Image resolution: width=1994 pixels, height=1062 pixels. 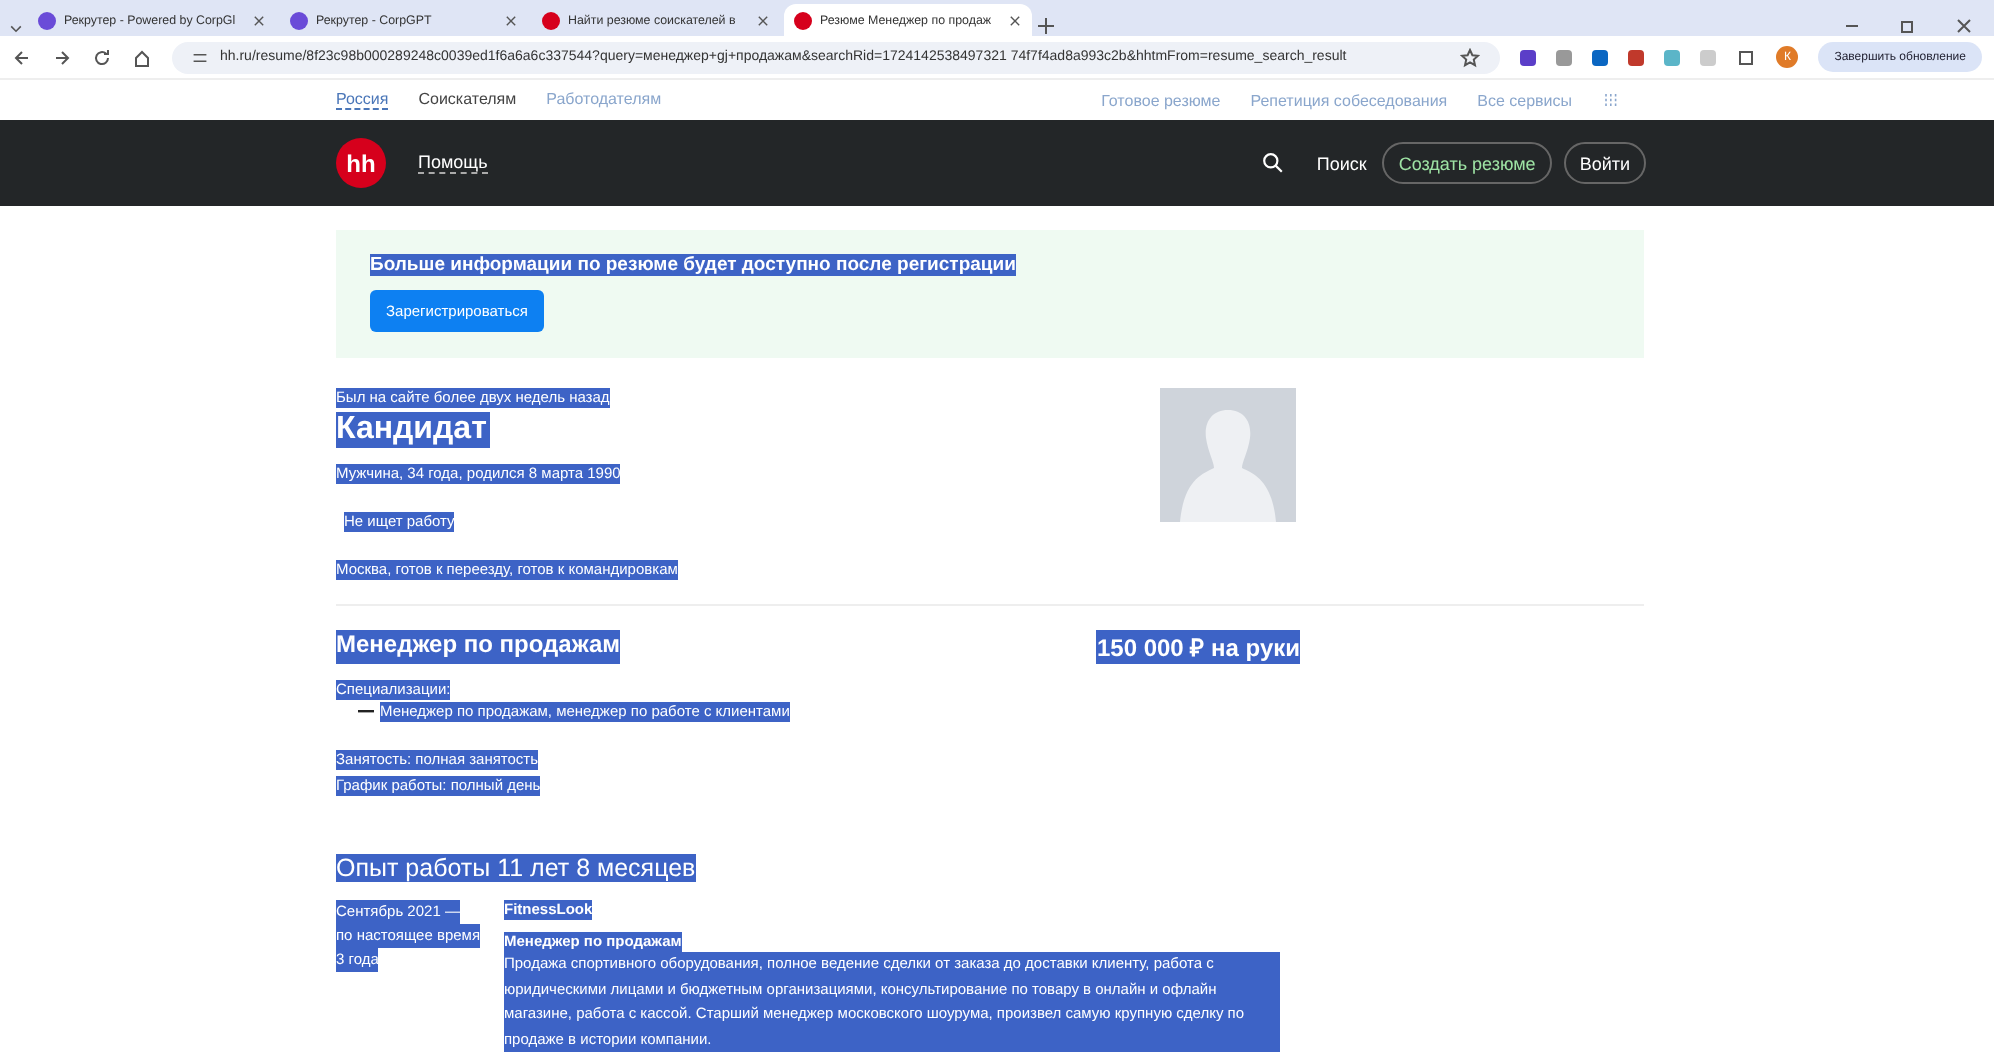 I want to click on search-icon, so click(x=1273, y=163).